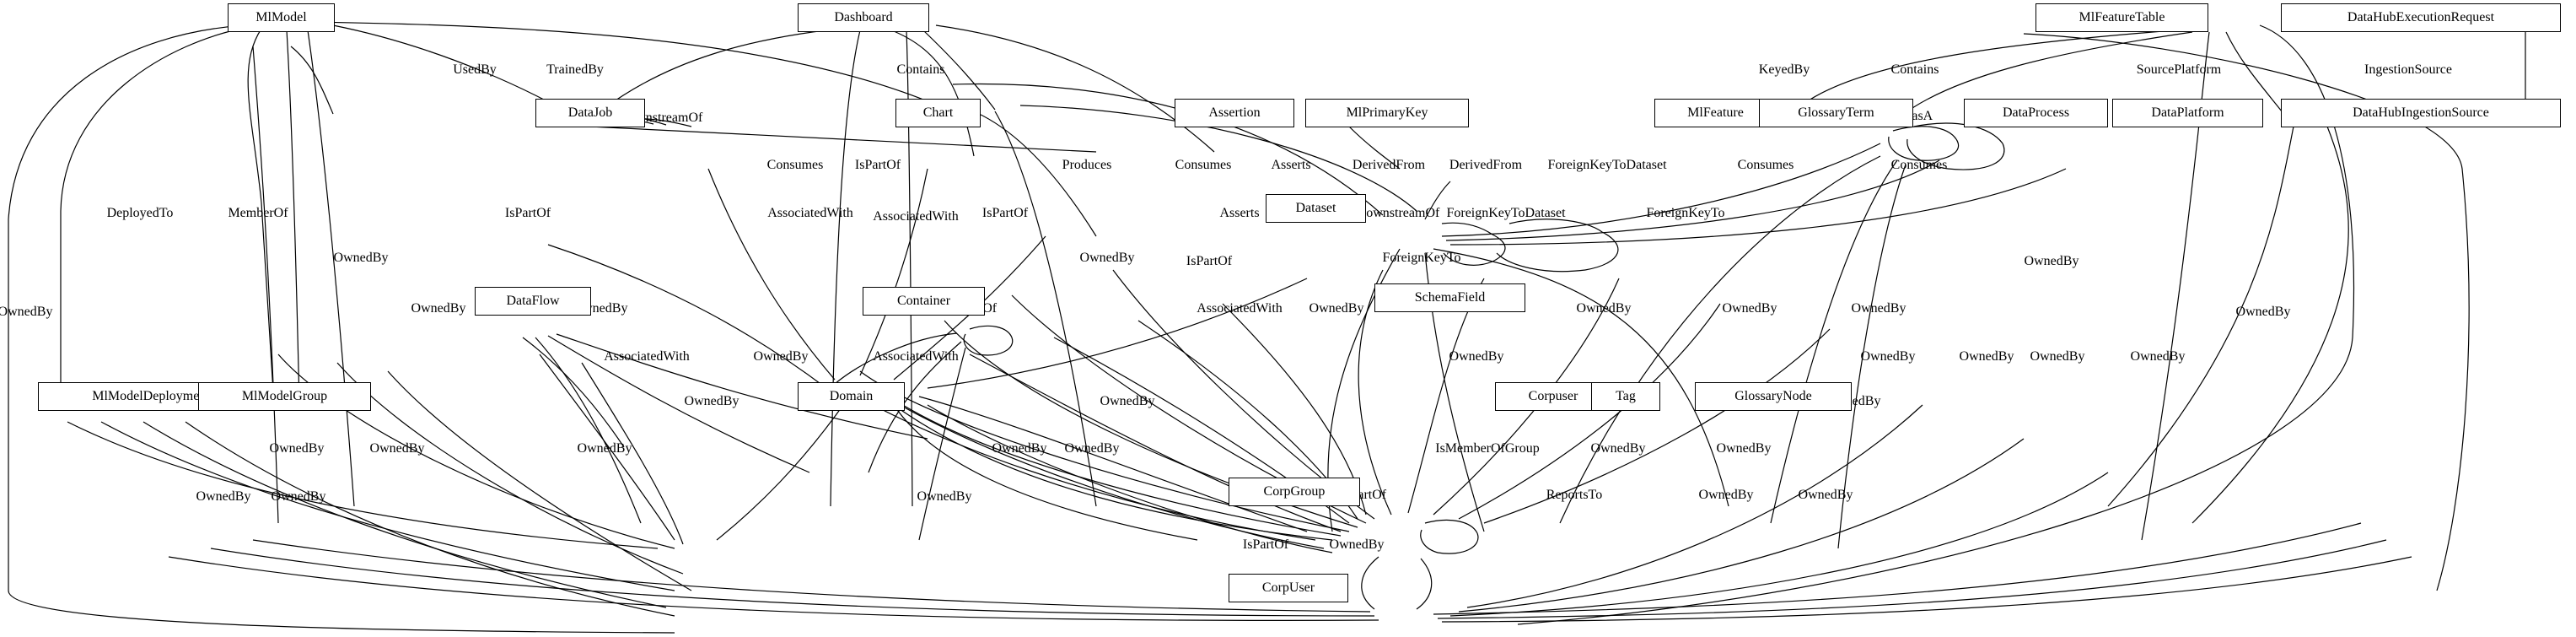 This screenshot has width=2576, height=637. Describe the element at coordinates (953, 428) in the screenshot. I see `edge-group-center-bottom` at that location.